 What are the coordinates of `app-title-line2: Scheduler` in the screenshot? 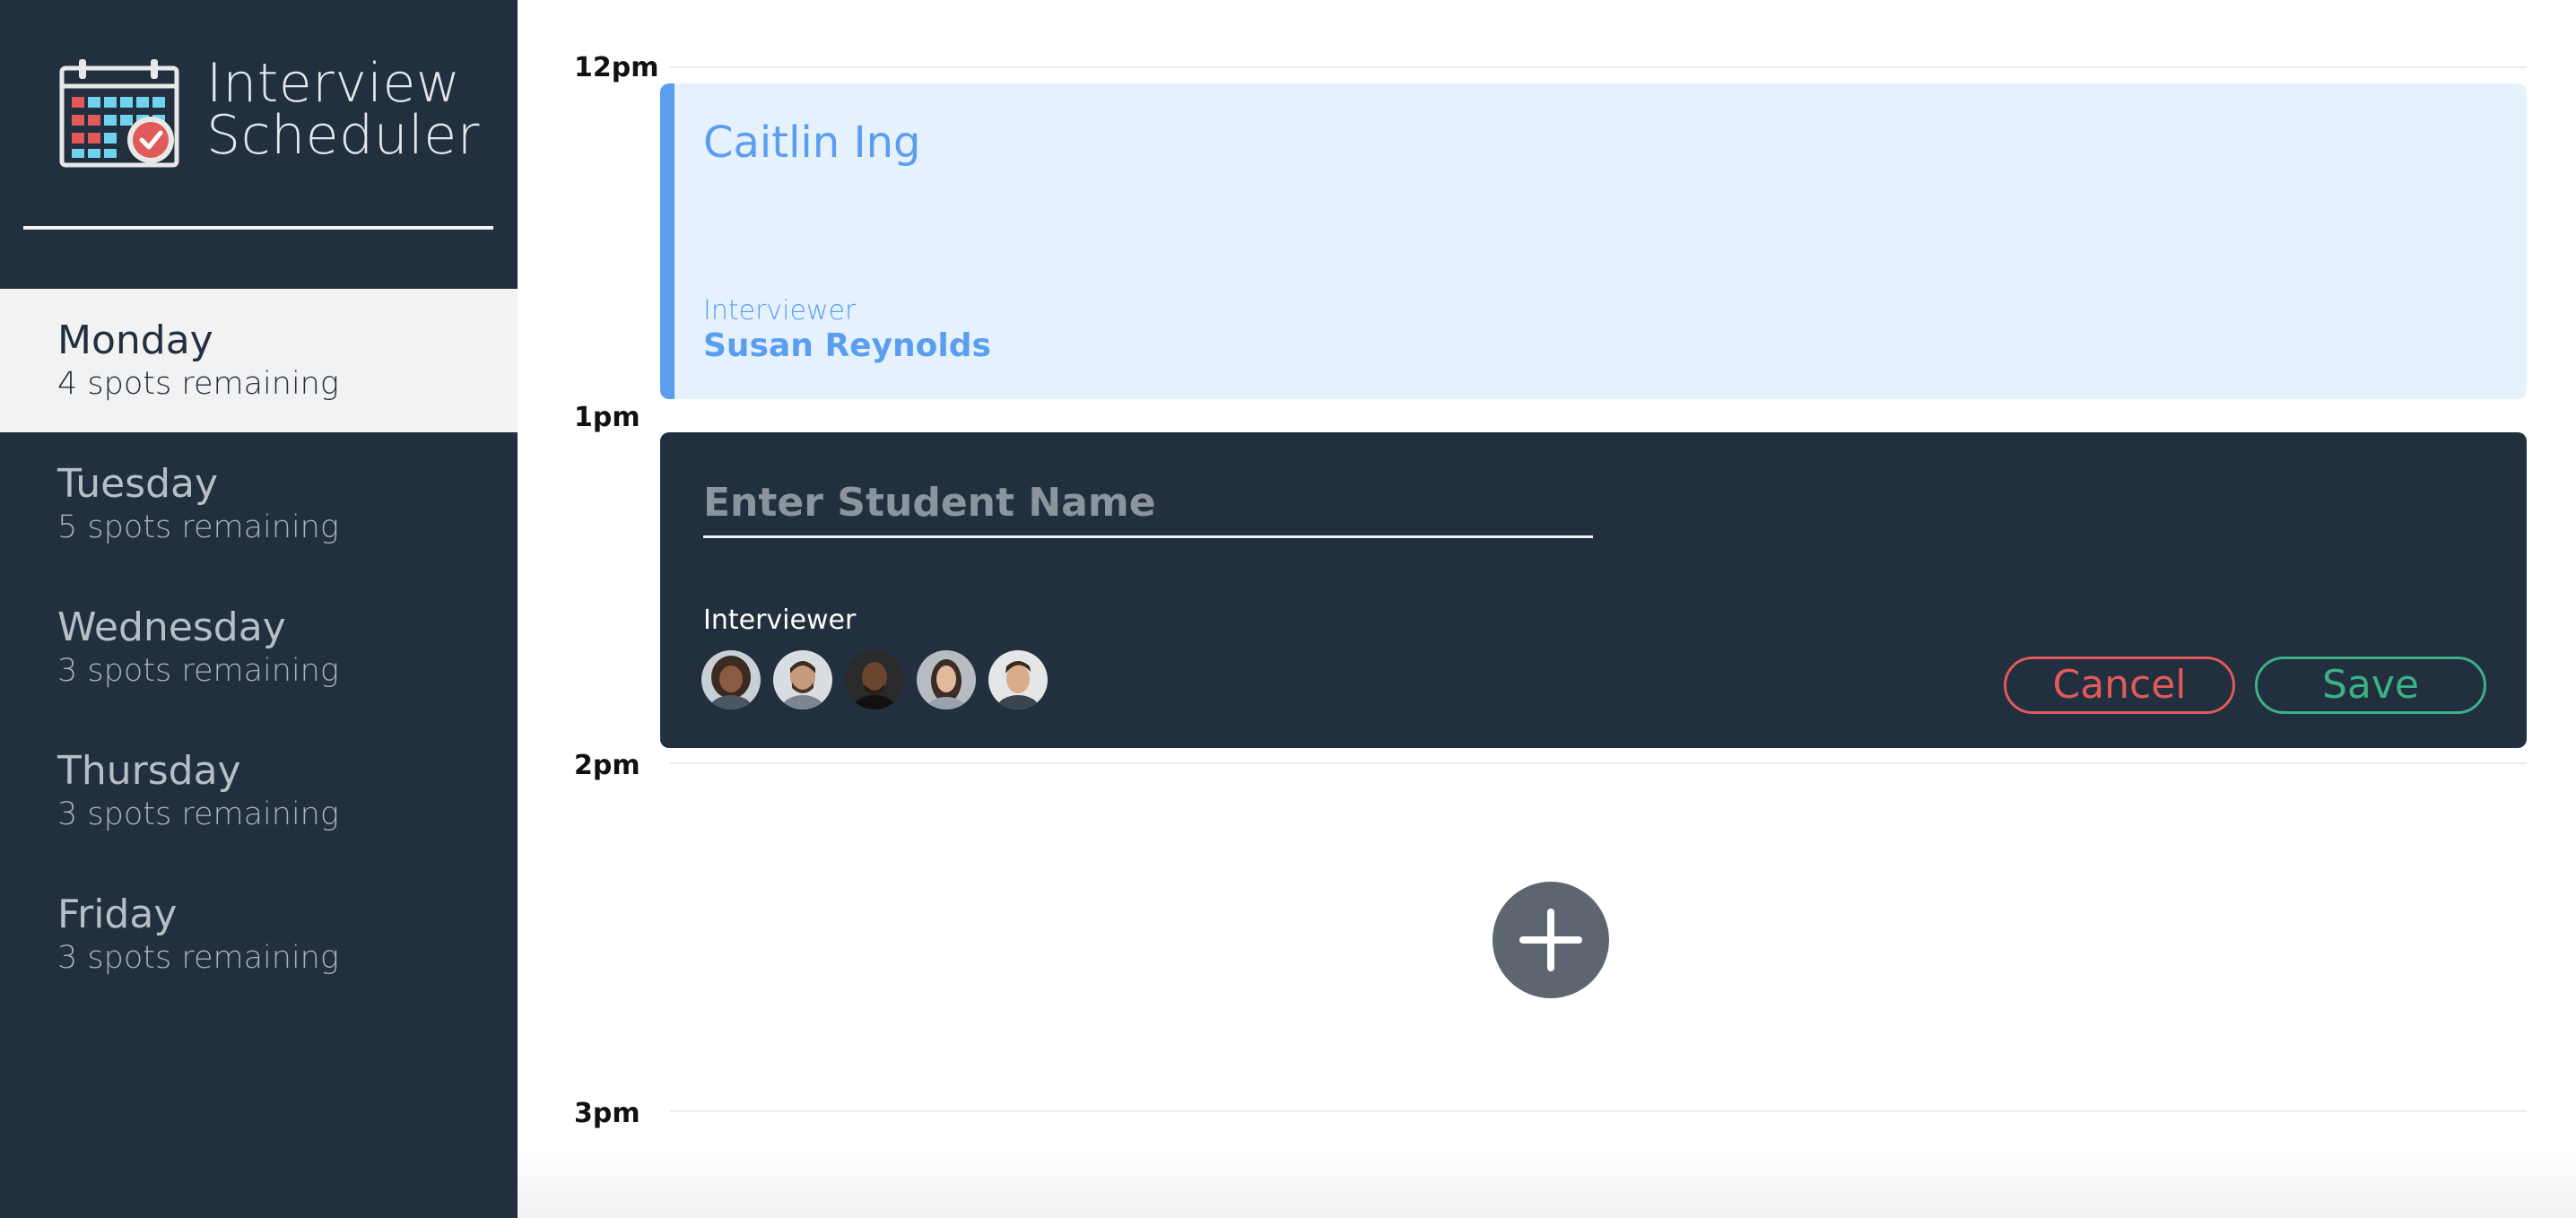 It's located at (343, 135).